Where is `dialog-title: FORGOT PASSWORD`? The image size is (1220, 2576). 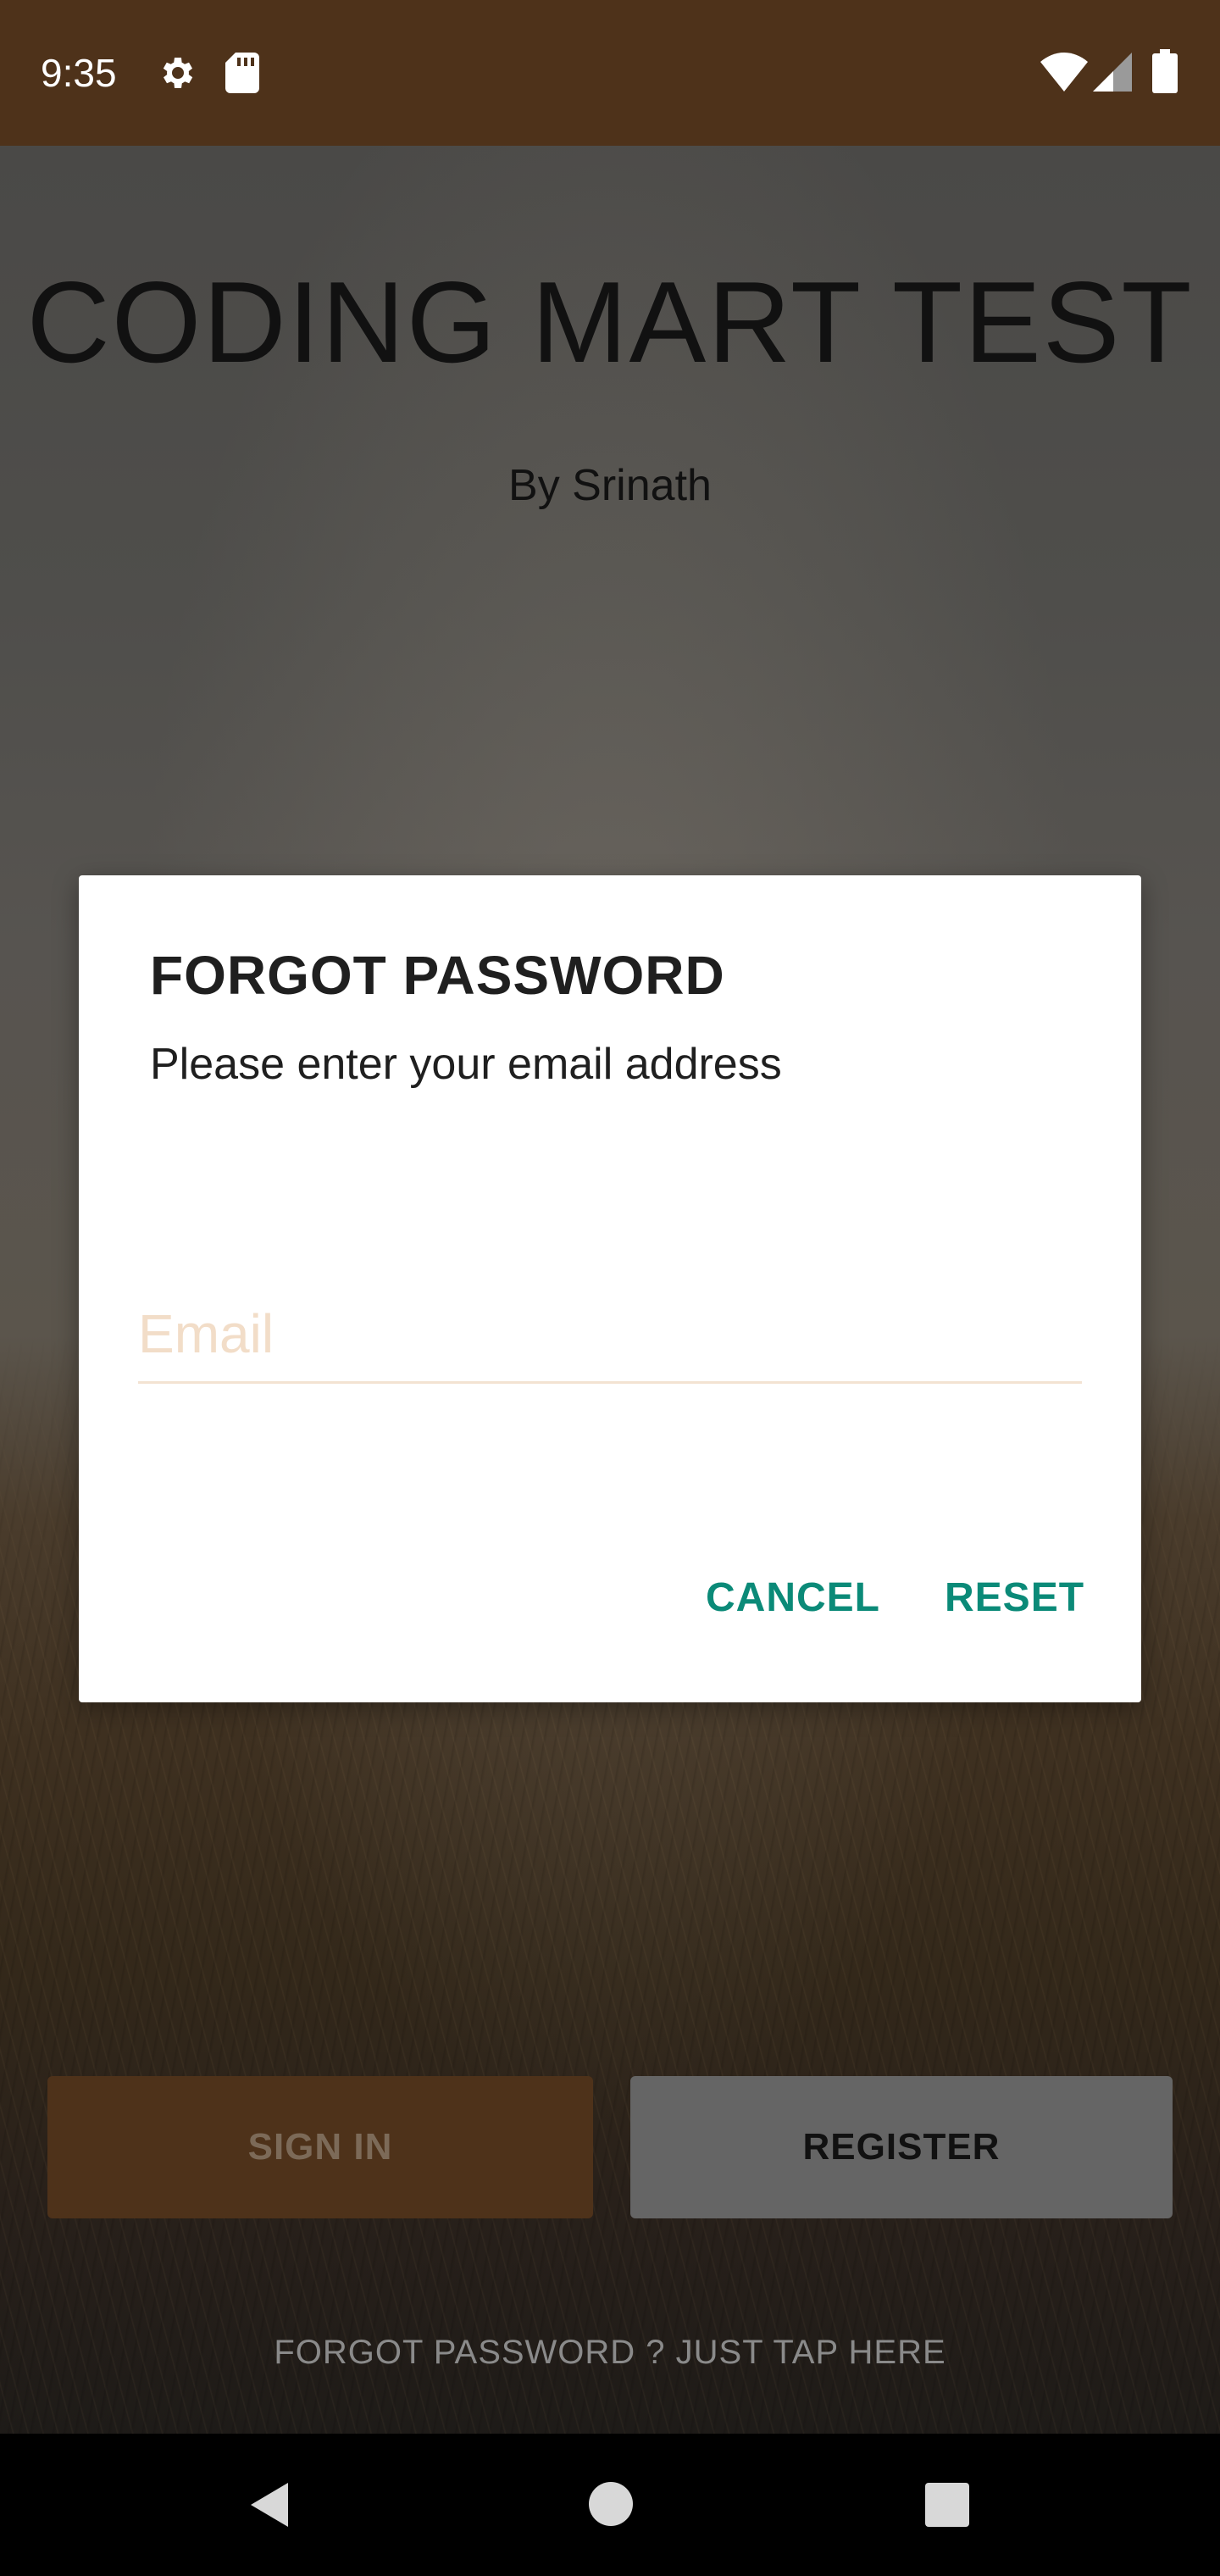 dialog-title: FORGOT PASSWORD is located at coordinates (437, 975).